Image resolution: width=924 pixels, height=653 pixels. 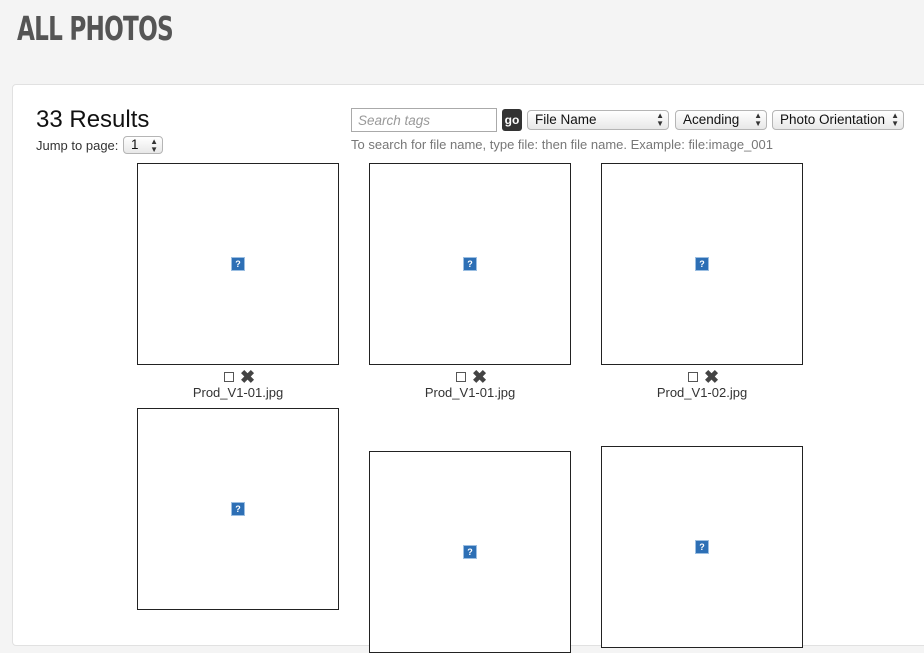 I want to click on page-title: ALL PHOTOS, so click(x=95, y=28).